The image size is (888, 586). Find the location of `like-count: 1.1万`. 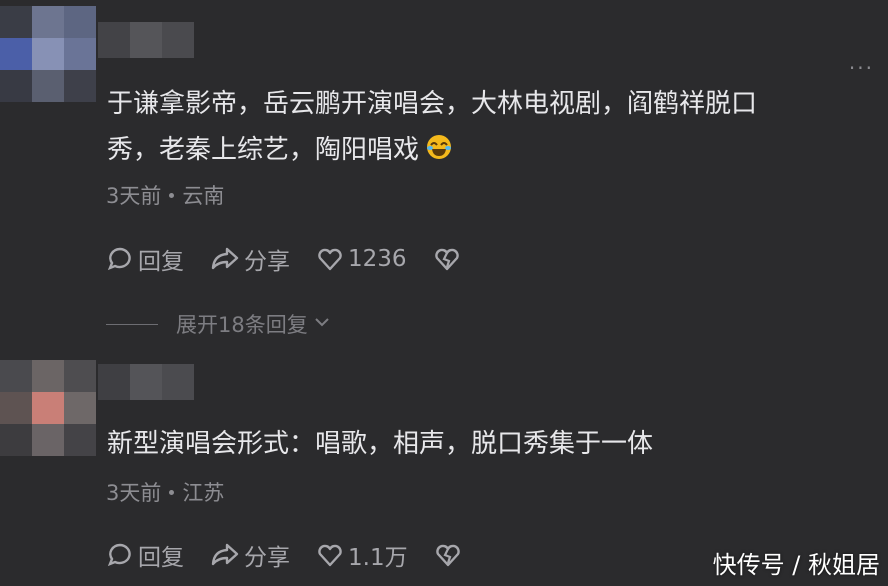

like-count: 1.1万 is located at coordinates (378, 558).